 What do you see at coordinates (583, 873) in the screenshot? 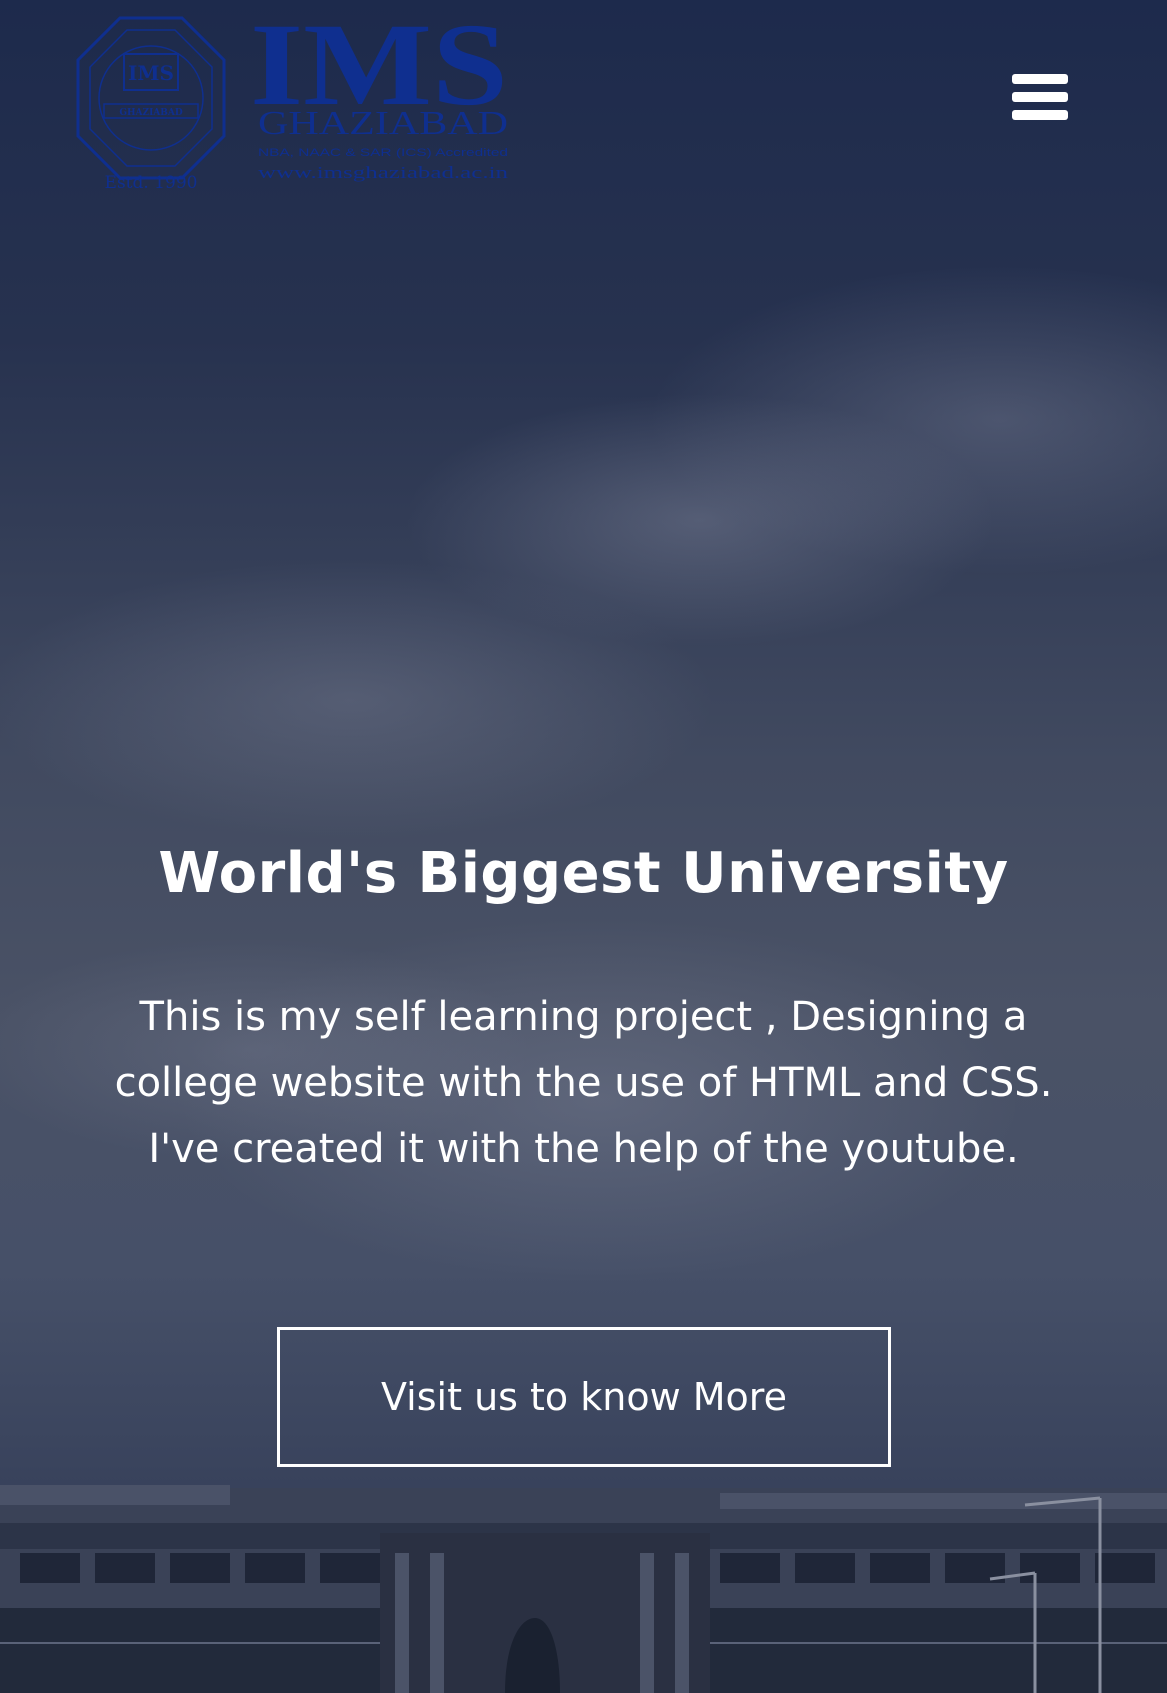
I see `hero-title: World's Biggest University` at bounding box center [583, 873].